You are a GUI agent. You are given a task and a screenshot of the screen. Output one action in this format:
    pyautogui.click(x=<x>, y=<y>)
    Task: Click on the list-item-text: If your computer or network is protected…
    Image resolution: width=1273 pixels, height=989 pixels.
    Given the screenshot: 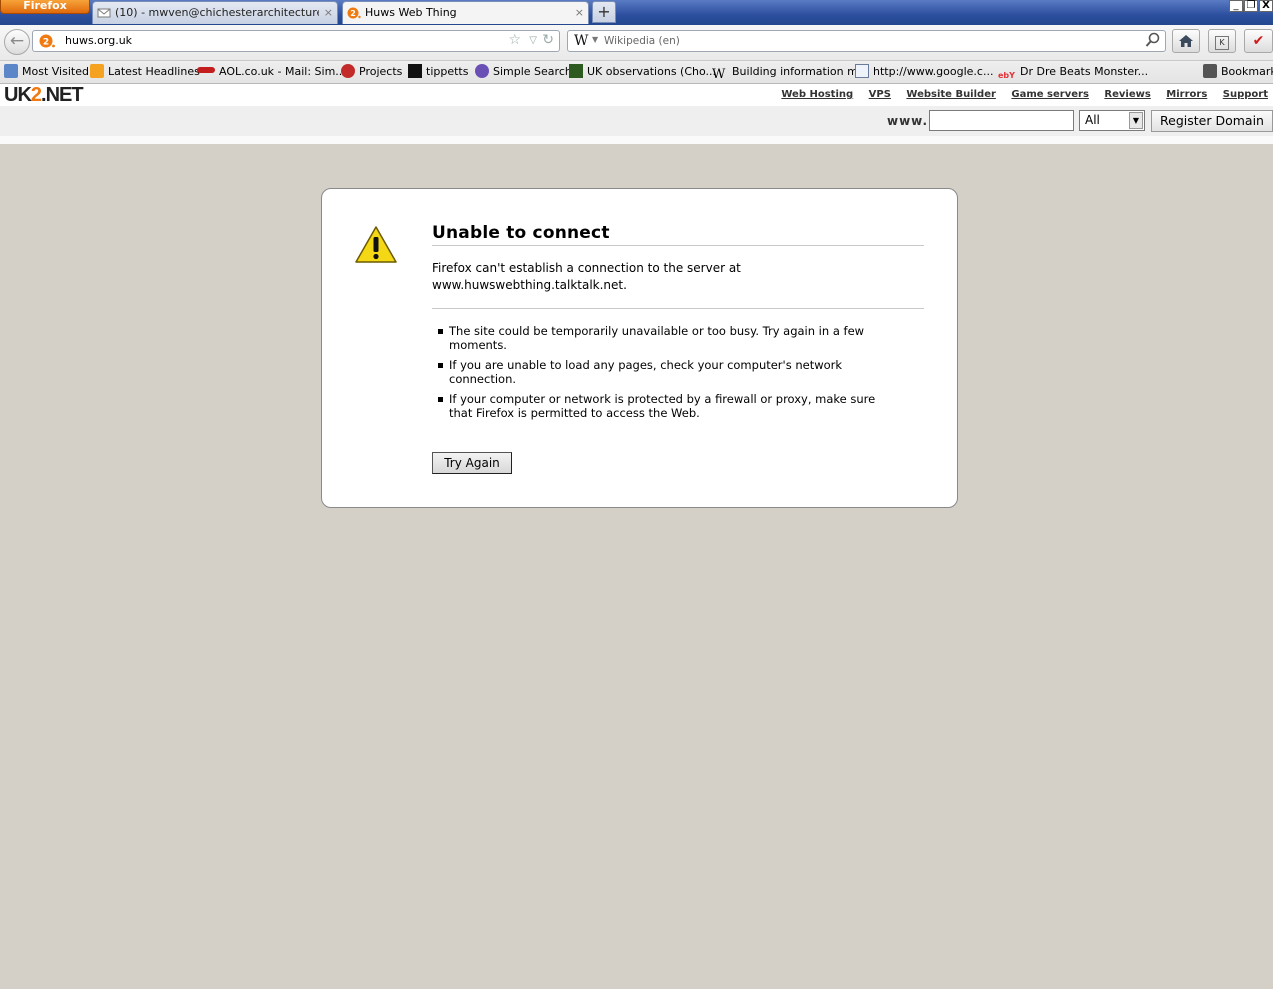 What is the action you would take?
    pyautogui.click(x=662, y=406)
    